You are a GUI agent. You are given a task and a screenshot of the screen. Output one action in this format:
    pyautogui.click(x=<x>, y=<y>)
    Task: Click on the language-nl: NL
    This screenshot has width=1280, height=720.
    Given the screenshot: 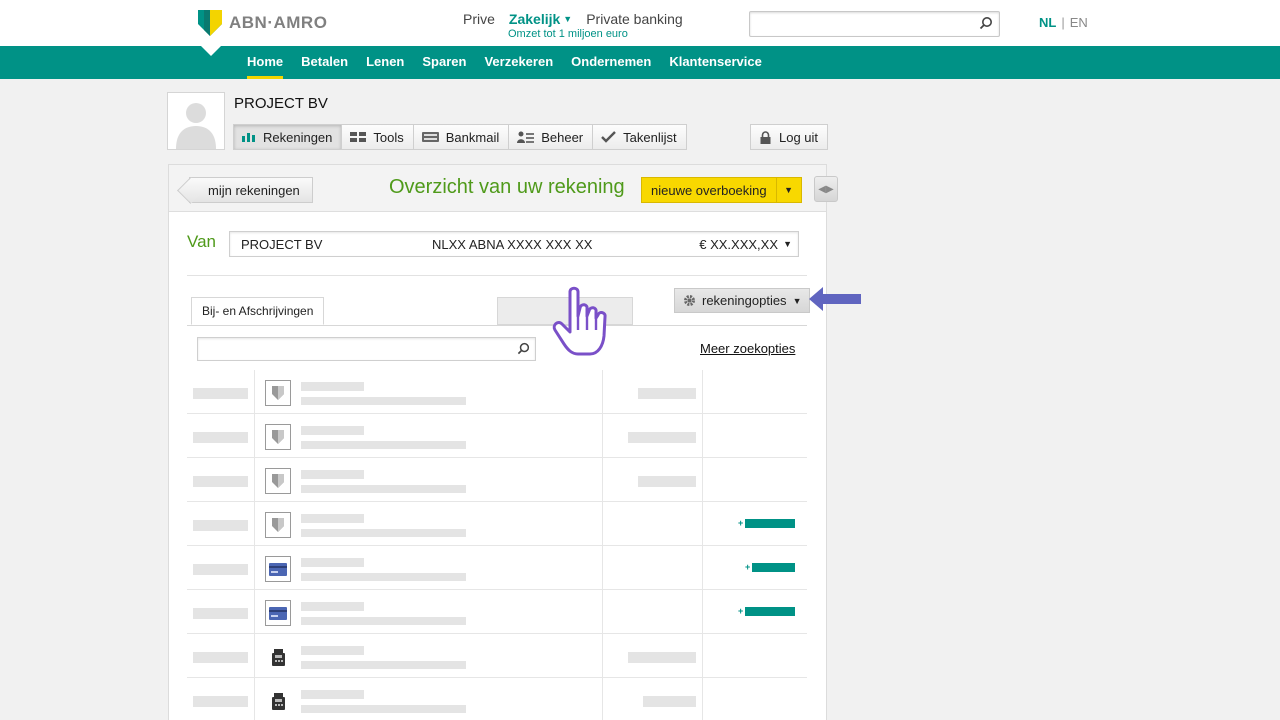 What is the action you would take?
    pyautogui.click(x=1047, y=22)
    